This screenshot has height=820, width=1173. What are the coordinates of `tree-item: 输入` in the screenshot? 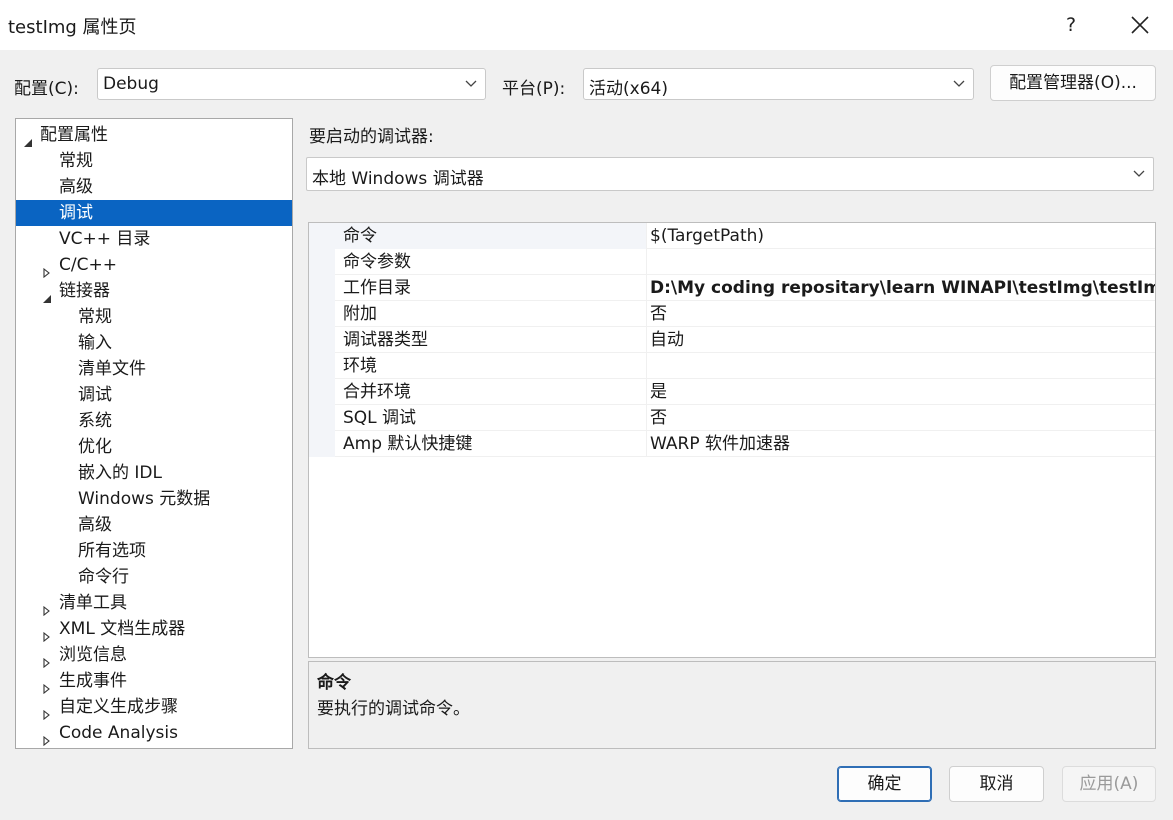 It's located at (154, 343).